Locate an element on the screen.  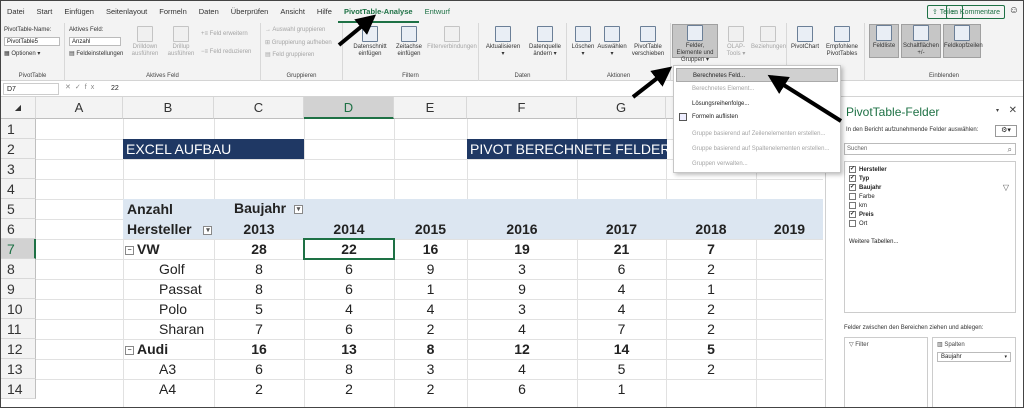
field-settings-button: ▤ Feldeinstellungen is located at coordinates (96, 53).